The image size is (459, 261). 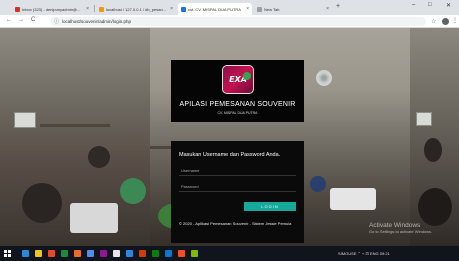 What do you see at coordinates (33, 20) in the screenshot?
I see `reload-button: C` at bounding box center [33, 20].